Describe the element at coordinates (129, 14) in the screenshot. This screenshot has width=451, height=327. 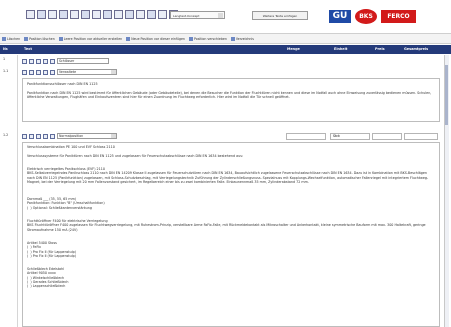
I see `image-icon` at that location.